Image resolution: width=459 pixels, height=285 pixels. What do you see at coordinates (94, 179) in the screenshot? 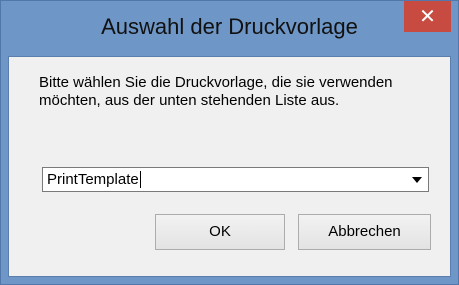
I see `template-dropdown-value: PrintTemplate` at bounding box center [94, 179].